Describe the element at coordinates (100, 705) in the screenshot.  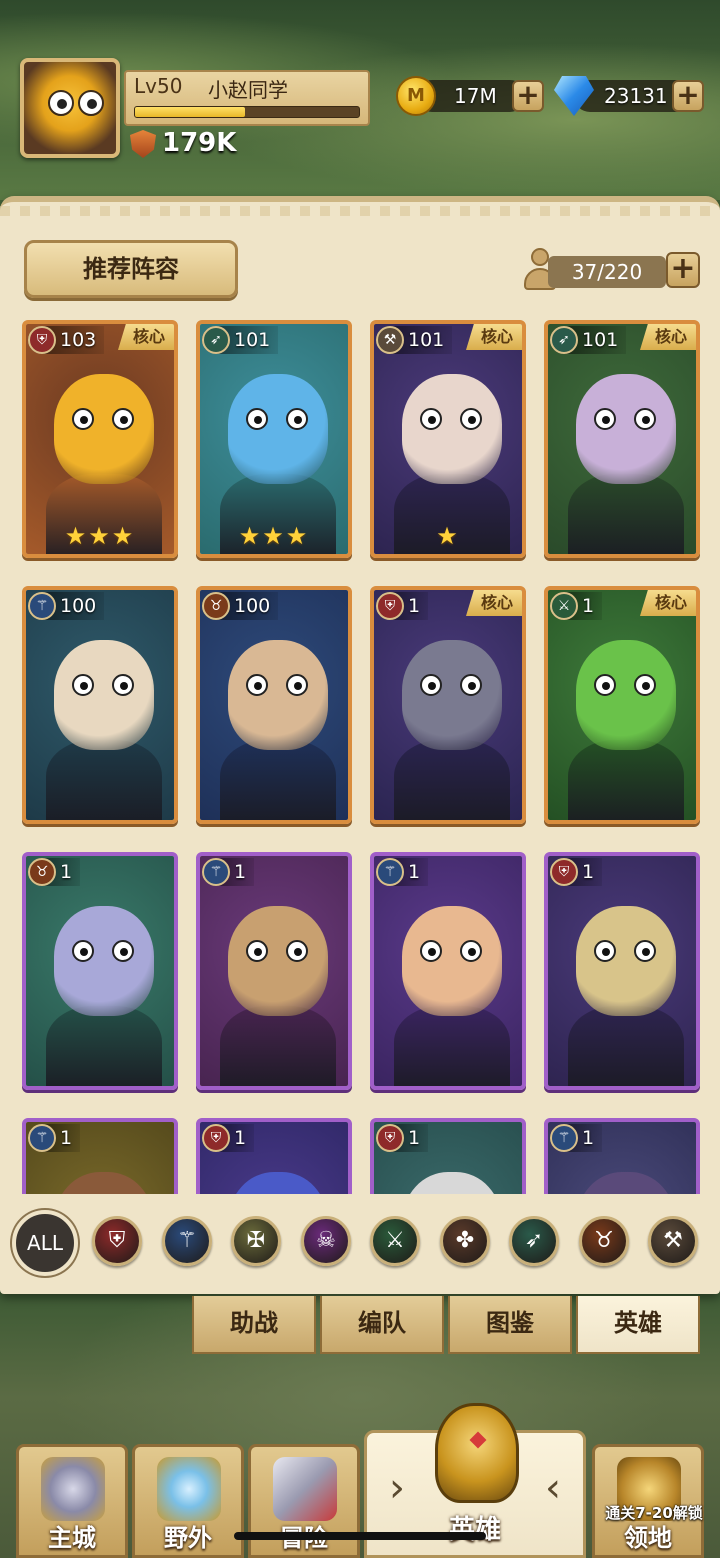
I see `hero-card: 100 ⚚` at that location.